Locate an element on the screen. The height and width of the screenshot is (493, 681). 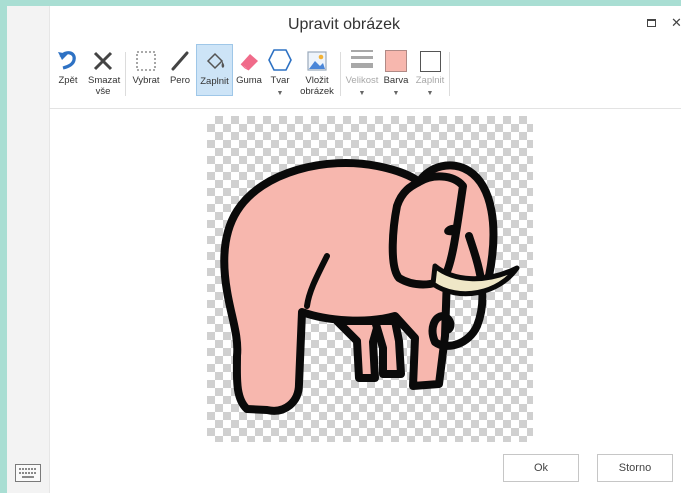
shape-icon is located at coordinates (280, 59).